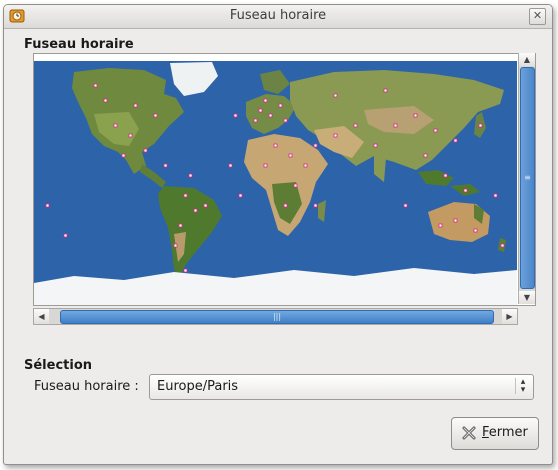 This screenshot has height=470, width=558. What do you see at coordinates (86, 386) in the screenshot?
I see `timezone-label: Fuseau horaire :` at bounding box center [86, 386].